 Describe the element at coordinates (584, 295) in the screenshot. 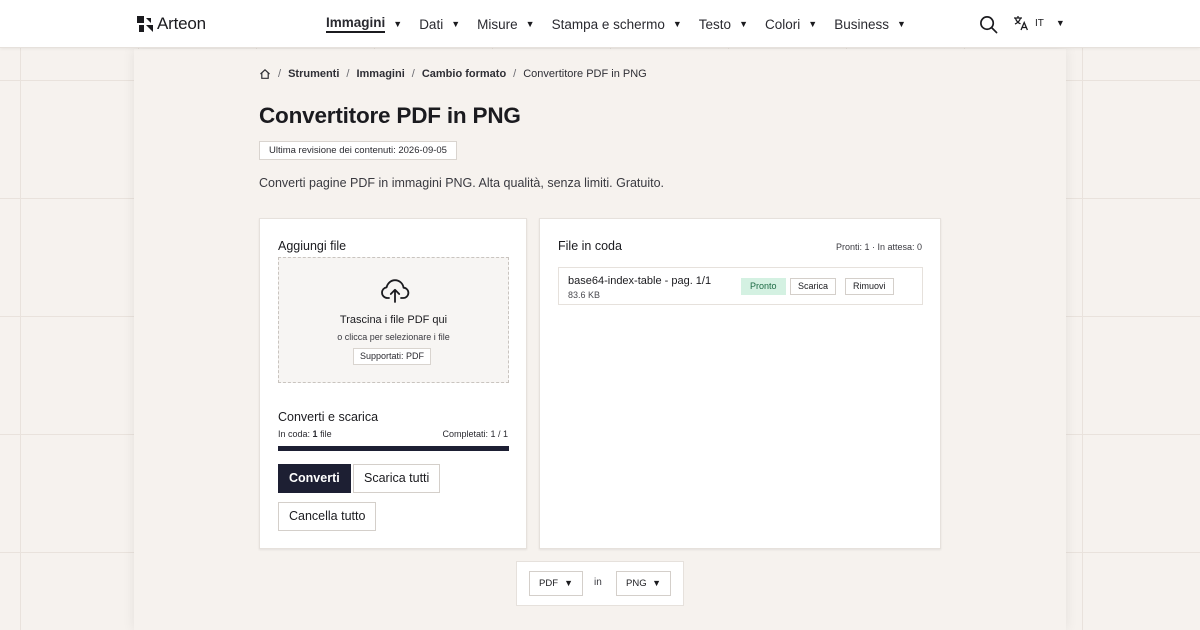

I see `file-size: 83.6 KB` at that location.